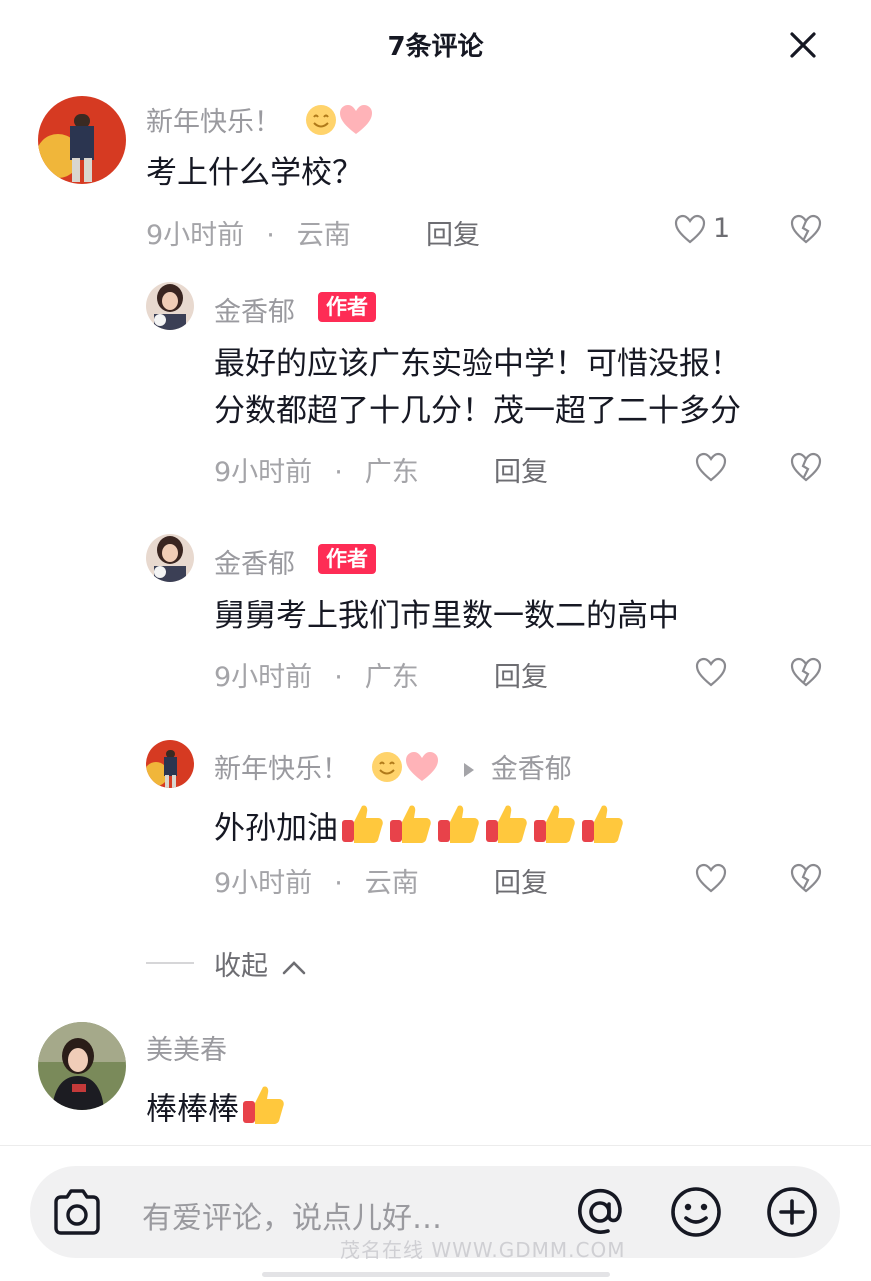  Describe the element at coordinates (186, 1047) in the screenshot. I see `comment-author: 美美春` at that location.